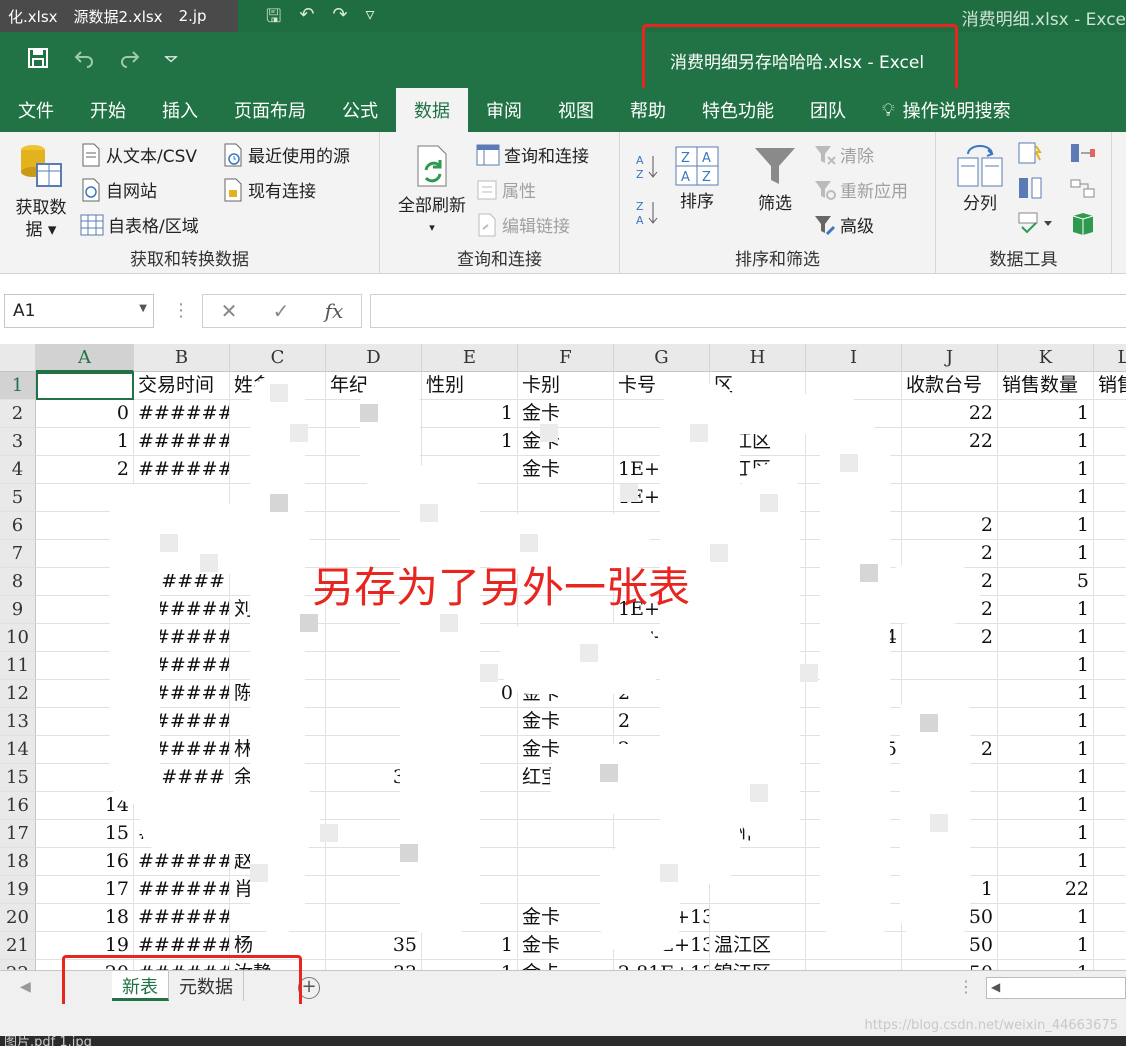 This screenshot has height=1046, width=1126. What do you see at coordinates (18, 526) in the screenshot?
I see `row-header: 6` at bounding box center [18, 526].